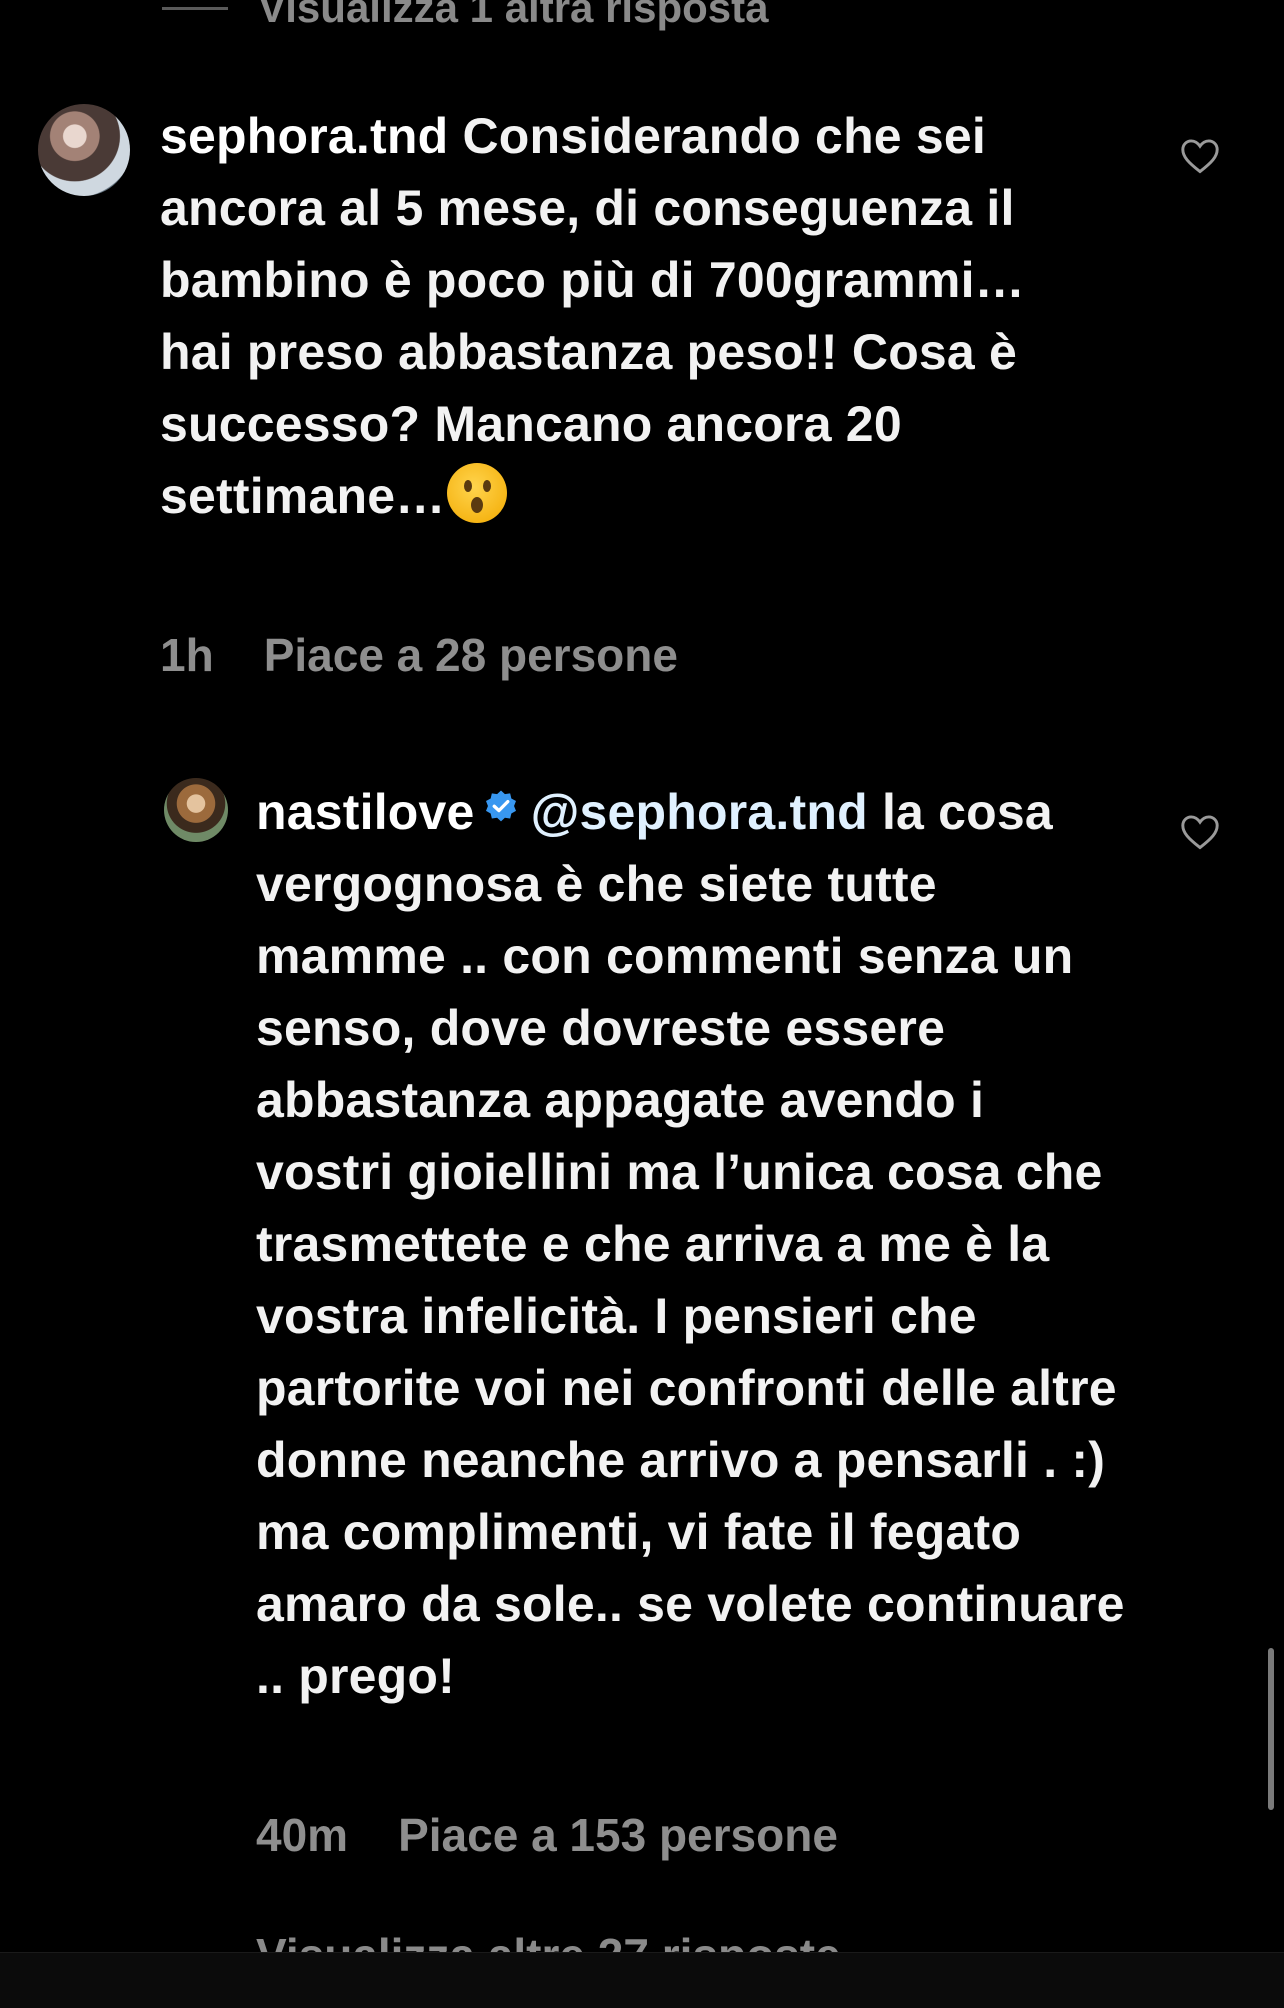  I want to click on avatar-sephora, so click(84, 150).